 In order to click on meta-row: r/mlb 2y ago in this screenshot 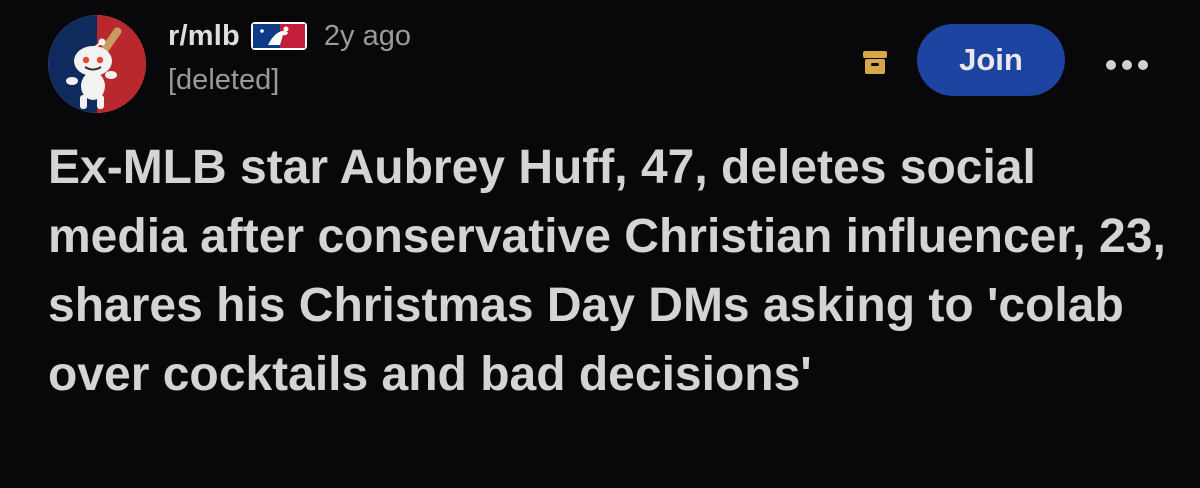, I will do `click(289, 36)`.